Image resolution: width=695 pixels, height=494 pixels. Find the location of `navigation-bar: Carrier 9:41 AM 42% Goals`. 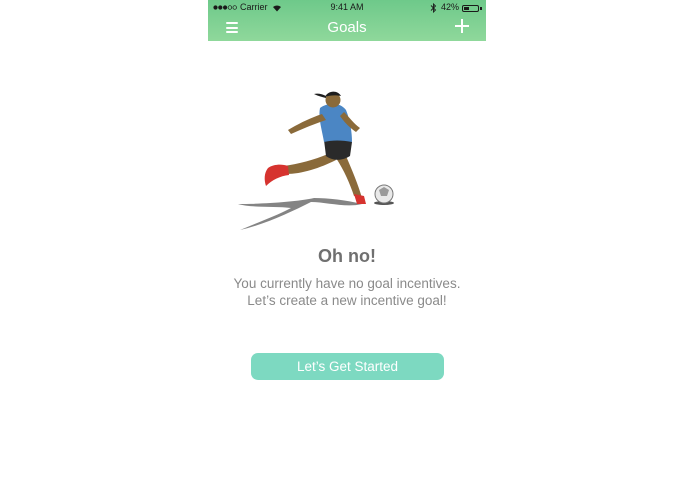

navigation-bar: Carrier 9:41 AM 42% Goals is located at coordinates (347, 20).